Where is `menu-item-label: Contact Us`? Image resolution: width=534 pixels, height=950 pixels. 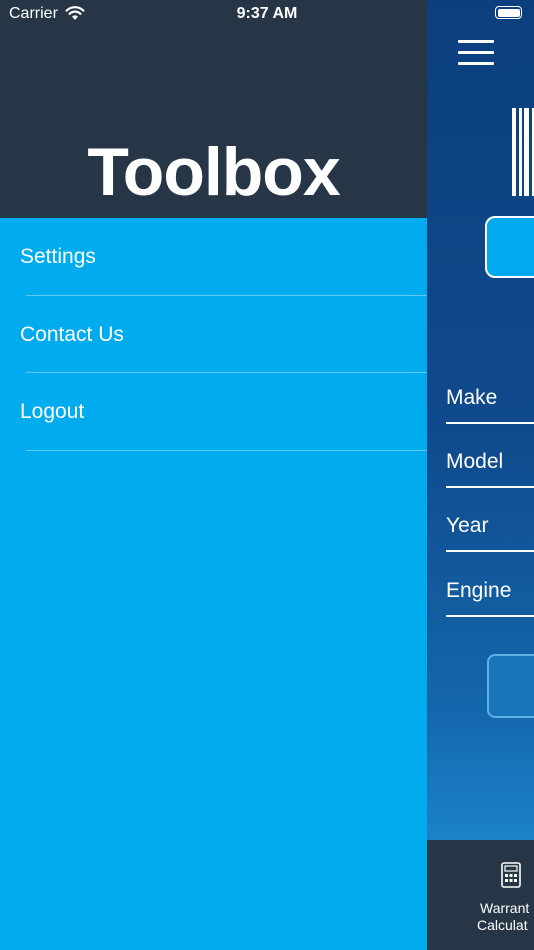
menu-item-label: Contact Us is located at coordinates (72, 334).